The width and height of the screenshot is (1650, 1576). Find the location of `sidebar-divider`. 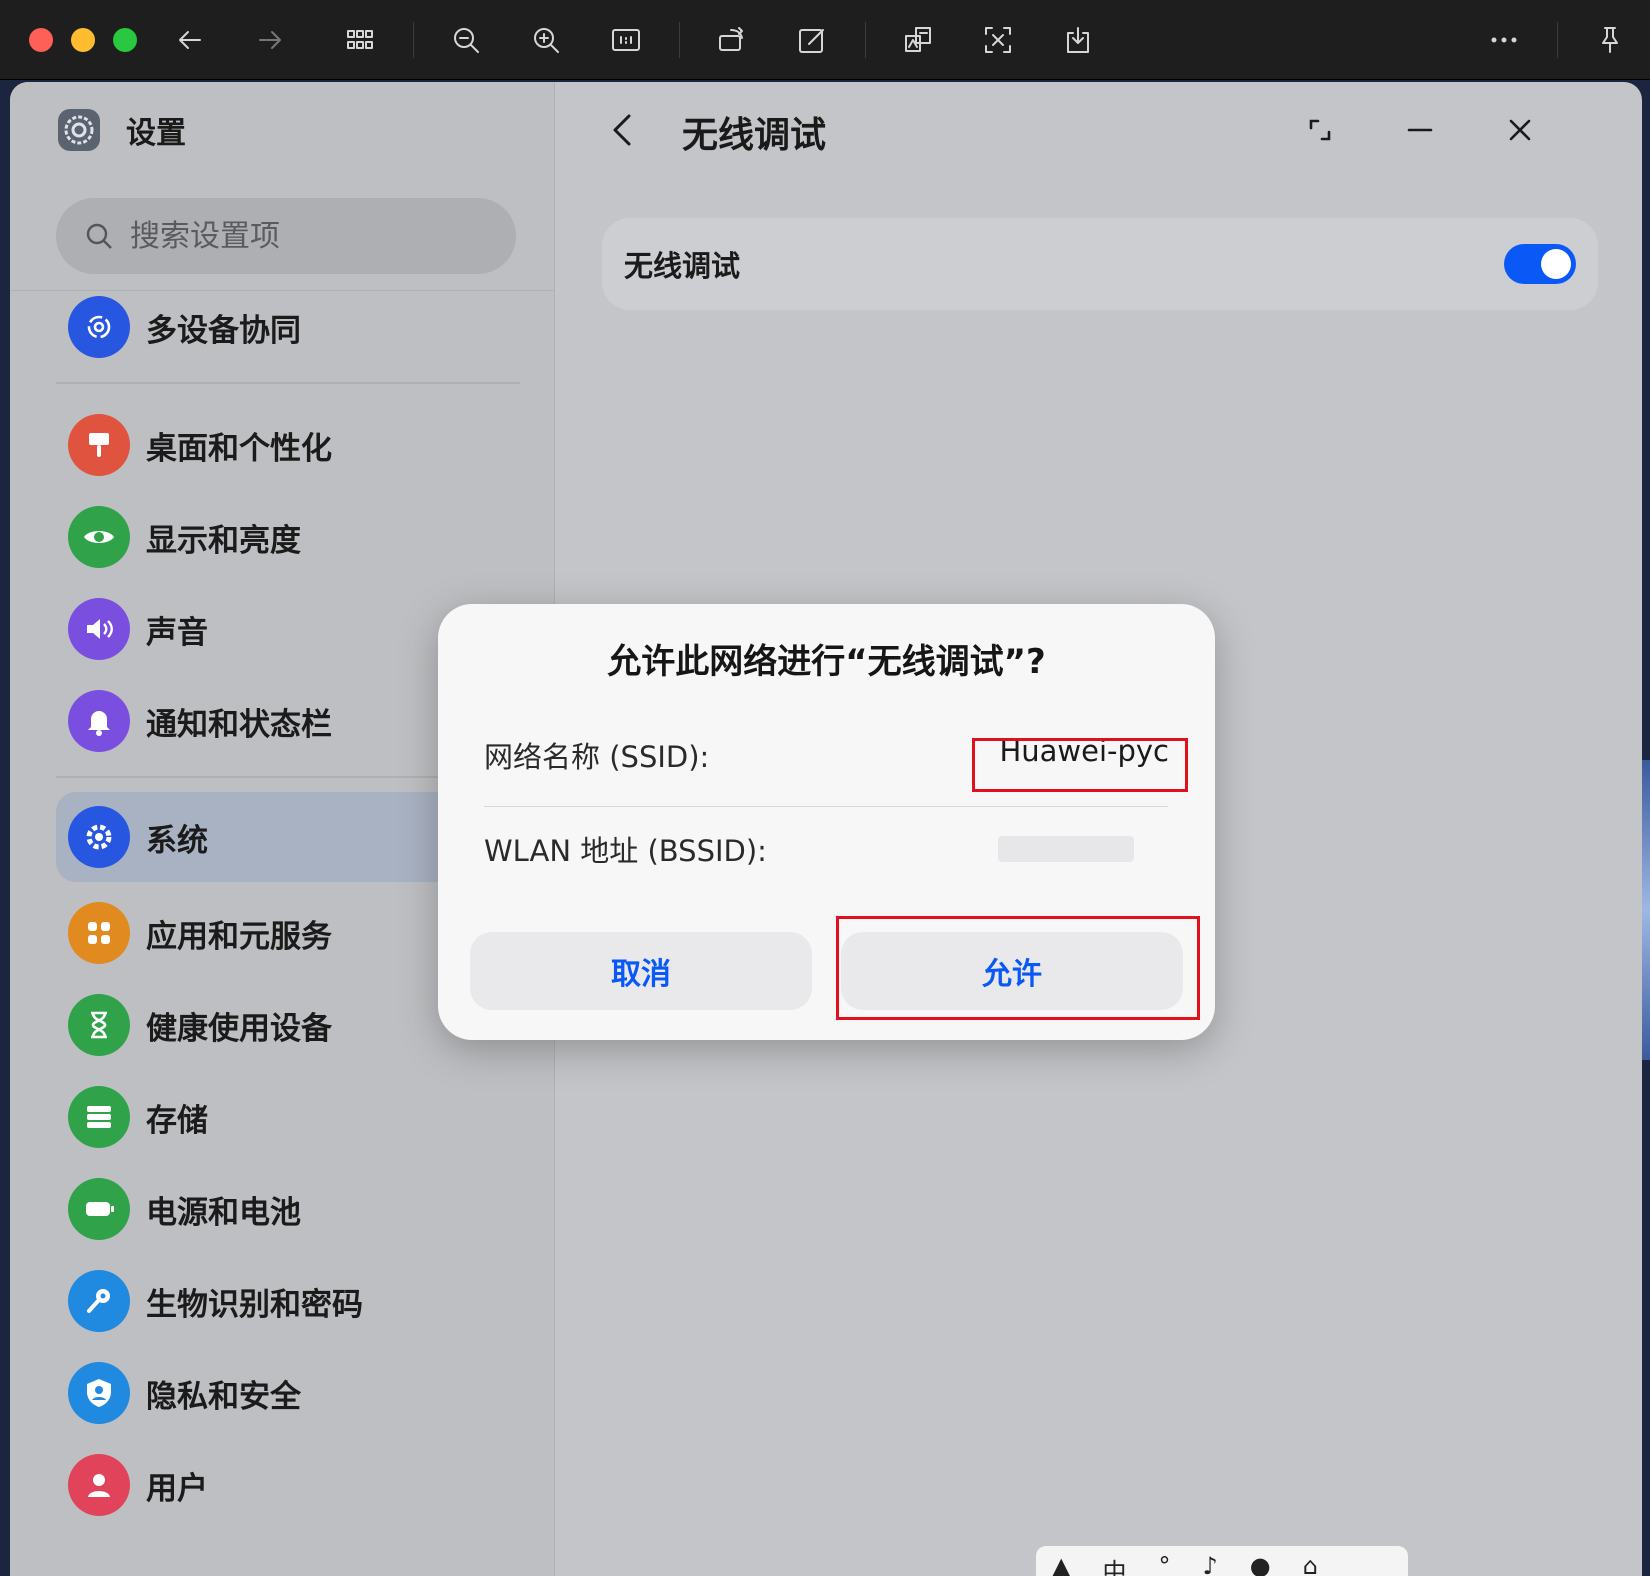

sidebar-divider is located at coordinates (288, 383).